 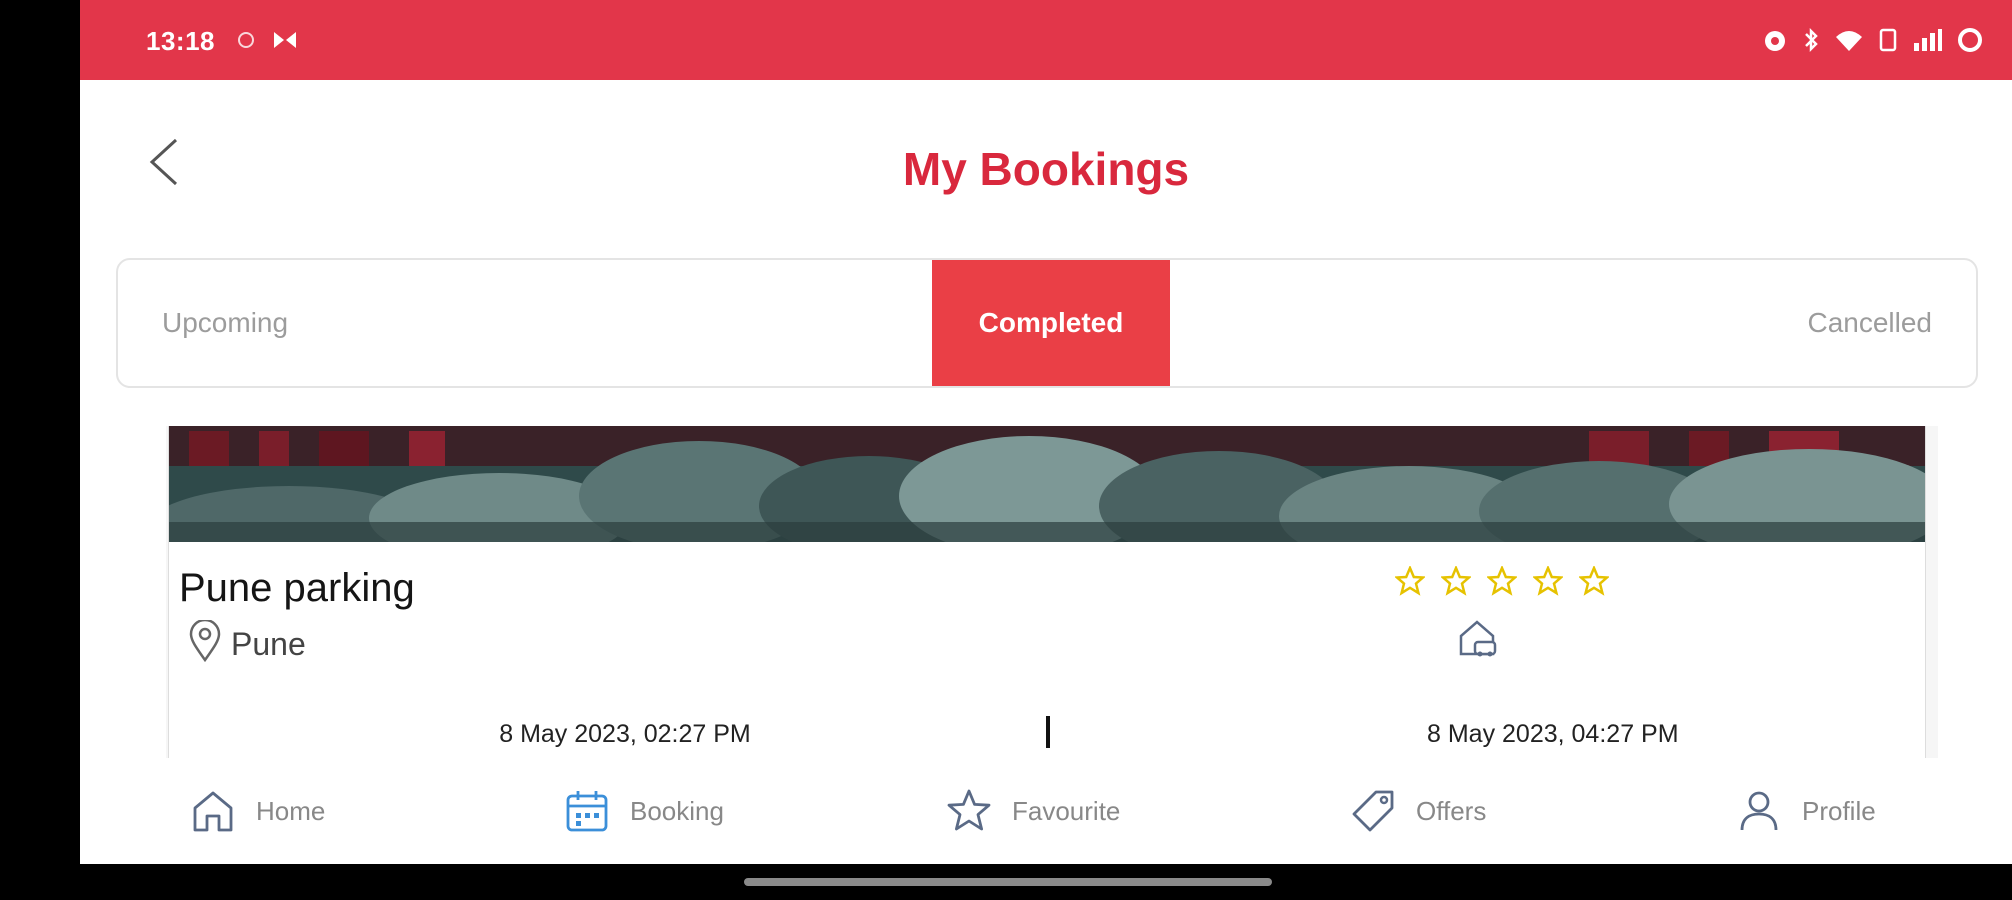 I want to click on status-bar: 13:18, so click(x=1046, y=40).